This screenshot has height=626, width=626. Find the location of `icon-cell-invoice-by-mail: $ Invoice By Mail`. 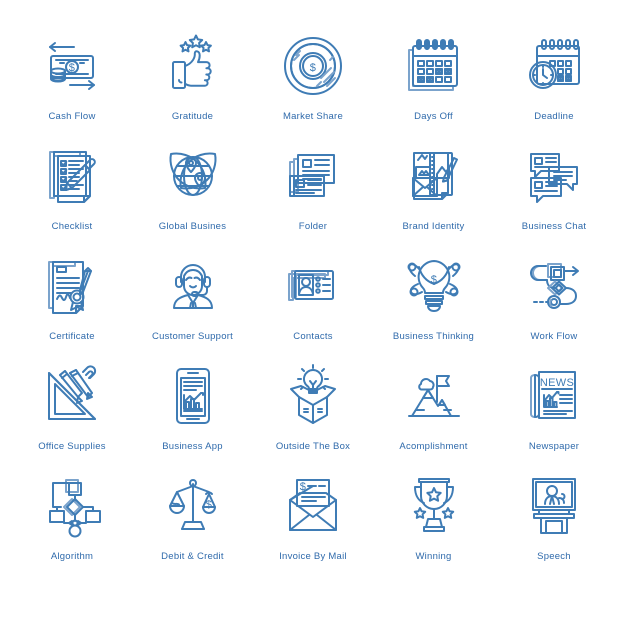

icon-cell-invoice-by-mail: $ Invoice By Mail is located at coordinates (313, 516).